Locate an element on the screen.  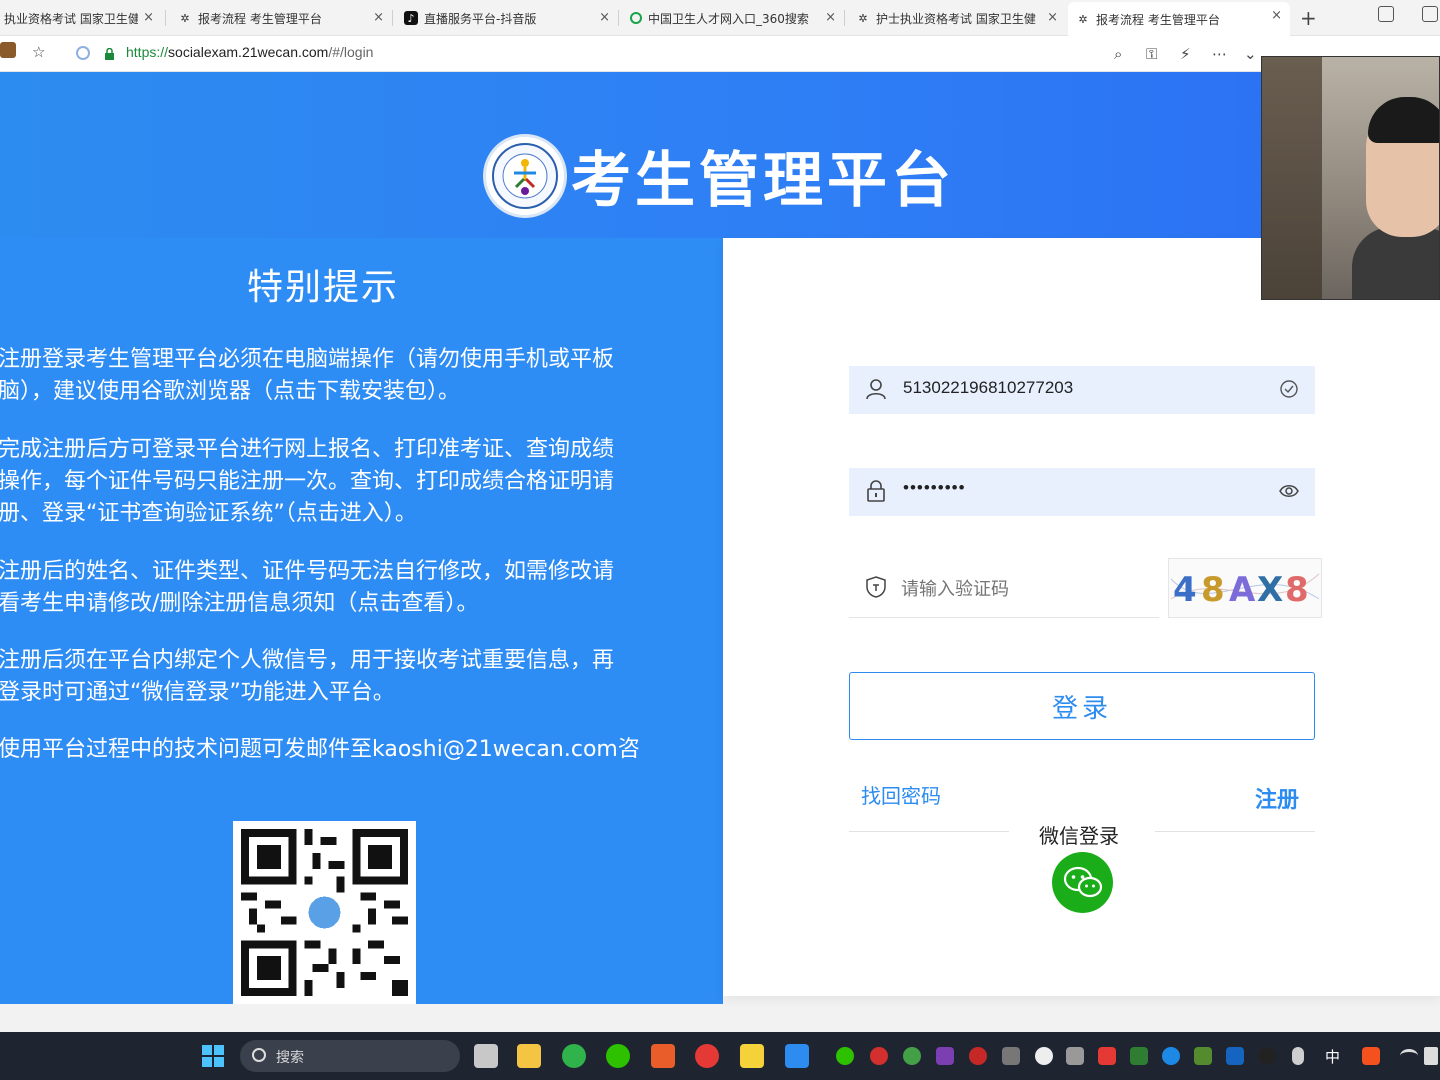
notice-text: 脑），建议使用 is located at coordinates (71, 391).